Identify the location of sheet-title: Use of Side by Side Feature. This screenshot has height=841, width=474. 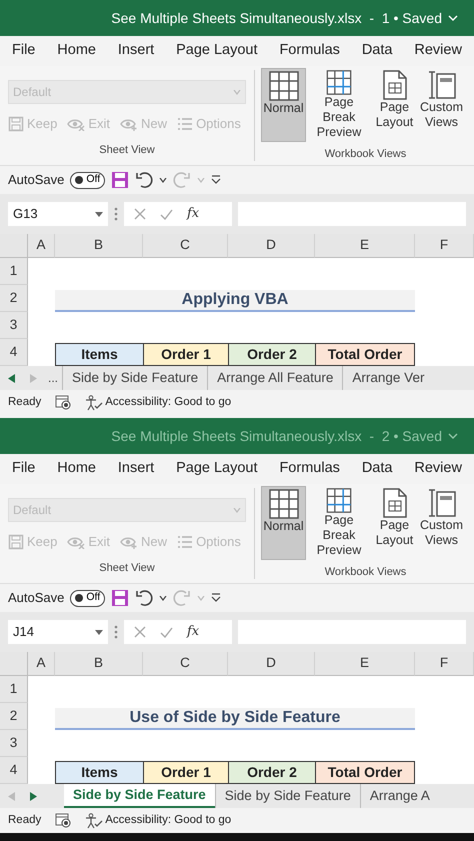
(235, 719).